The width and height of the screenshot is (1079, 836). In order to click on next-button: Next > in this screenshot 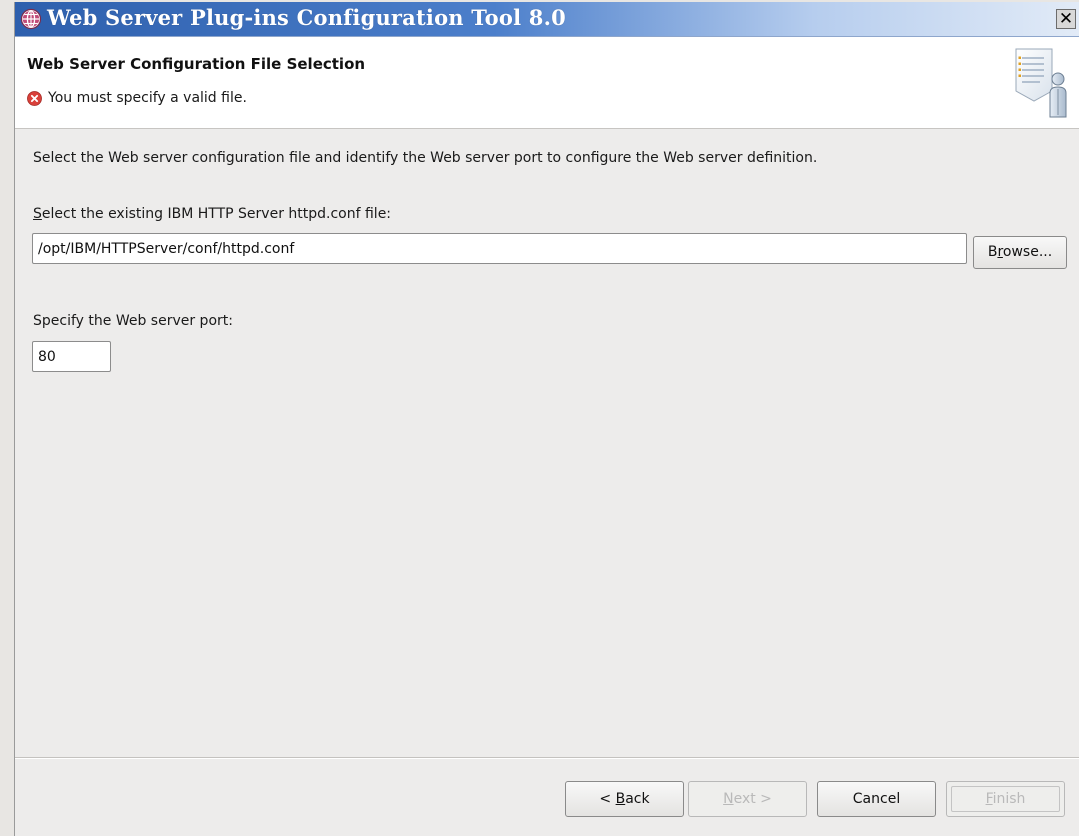, I will do `click(747, 799)`.